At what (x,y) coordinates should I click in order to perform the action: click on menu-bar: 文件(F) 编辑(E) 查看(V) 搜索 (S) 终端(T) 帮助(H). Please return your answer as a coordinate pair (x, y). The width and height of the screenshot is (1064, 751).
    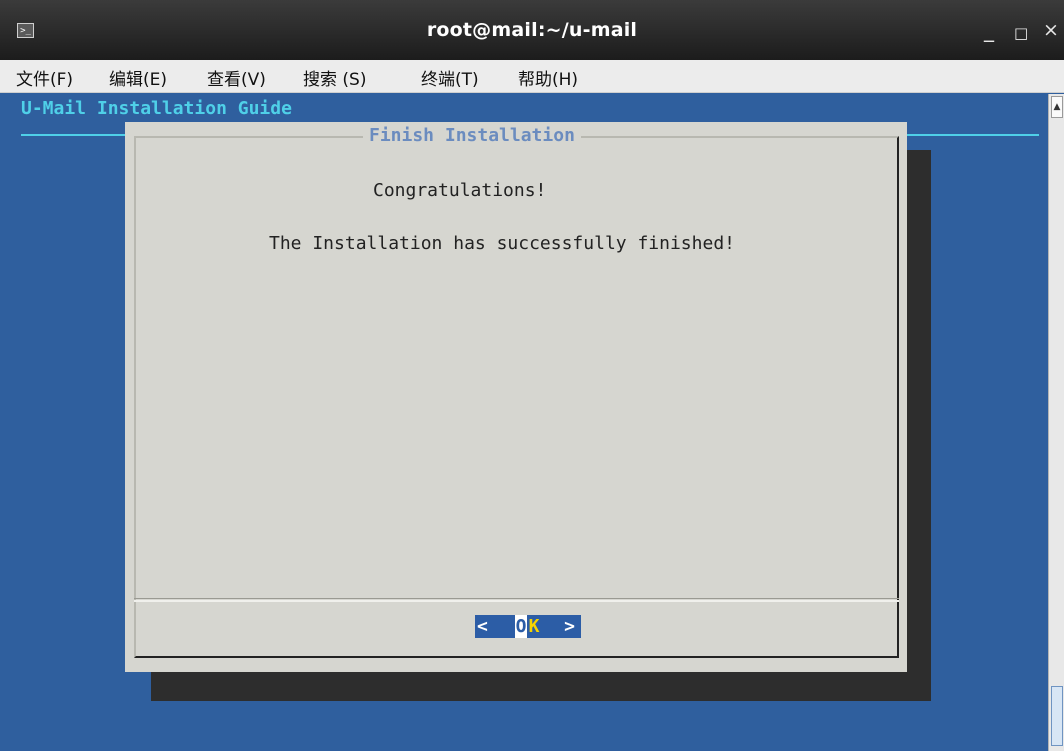
    Looking at the image, I should click on (532, 76).